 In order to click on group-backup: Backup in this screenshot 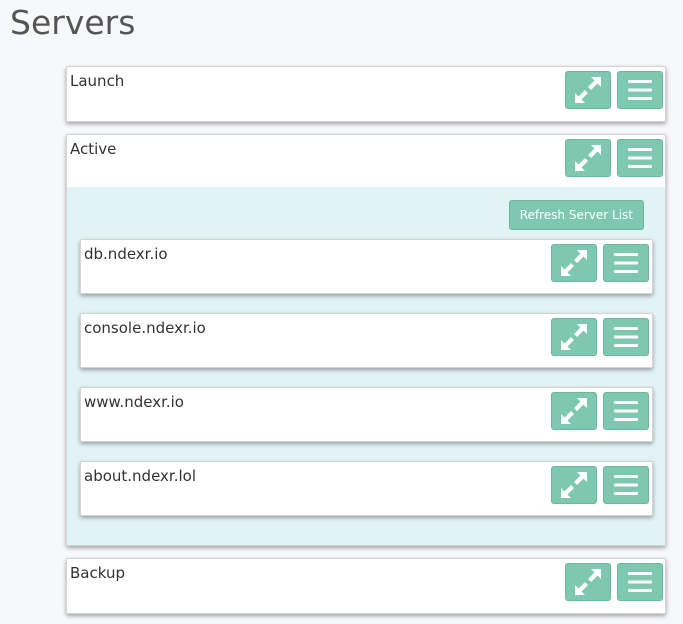, I will do `click(366, 586)`.